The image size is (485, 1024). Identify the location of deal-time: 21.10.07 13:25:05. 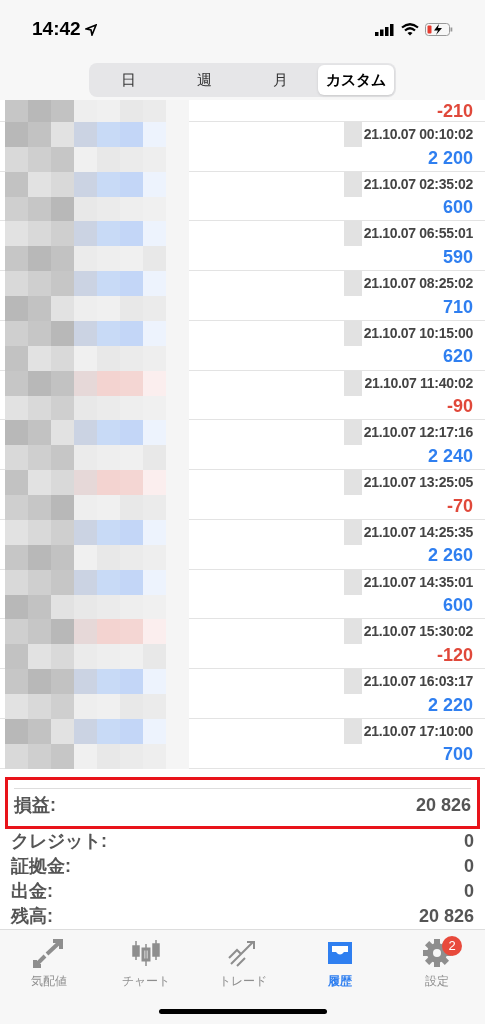
(418, 483).